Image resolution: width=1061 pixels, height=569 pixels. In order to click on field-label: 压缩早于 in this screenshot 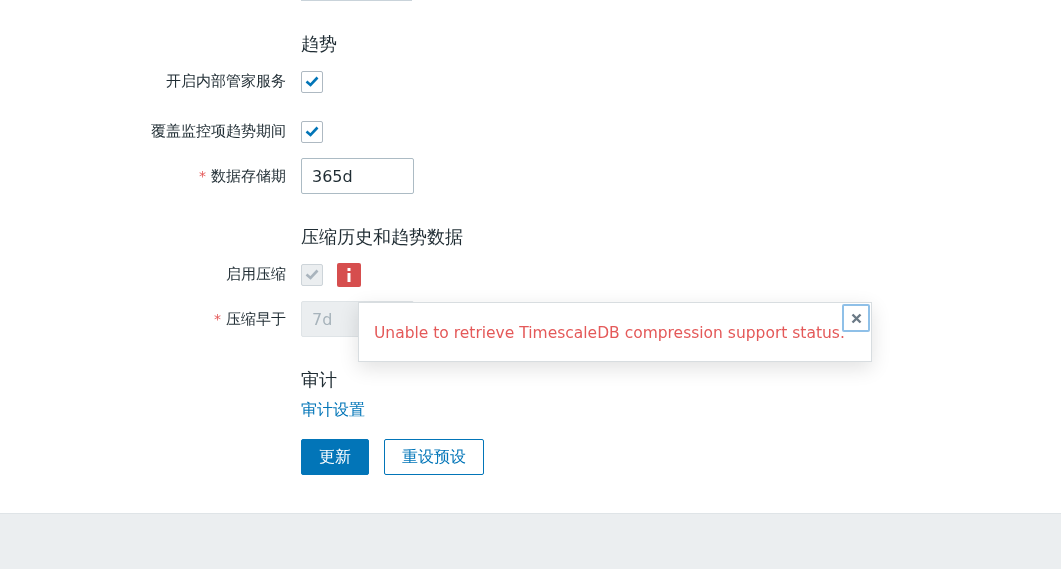, I will do `click(256, 319)`.